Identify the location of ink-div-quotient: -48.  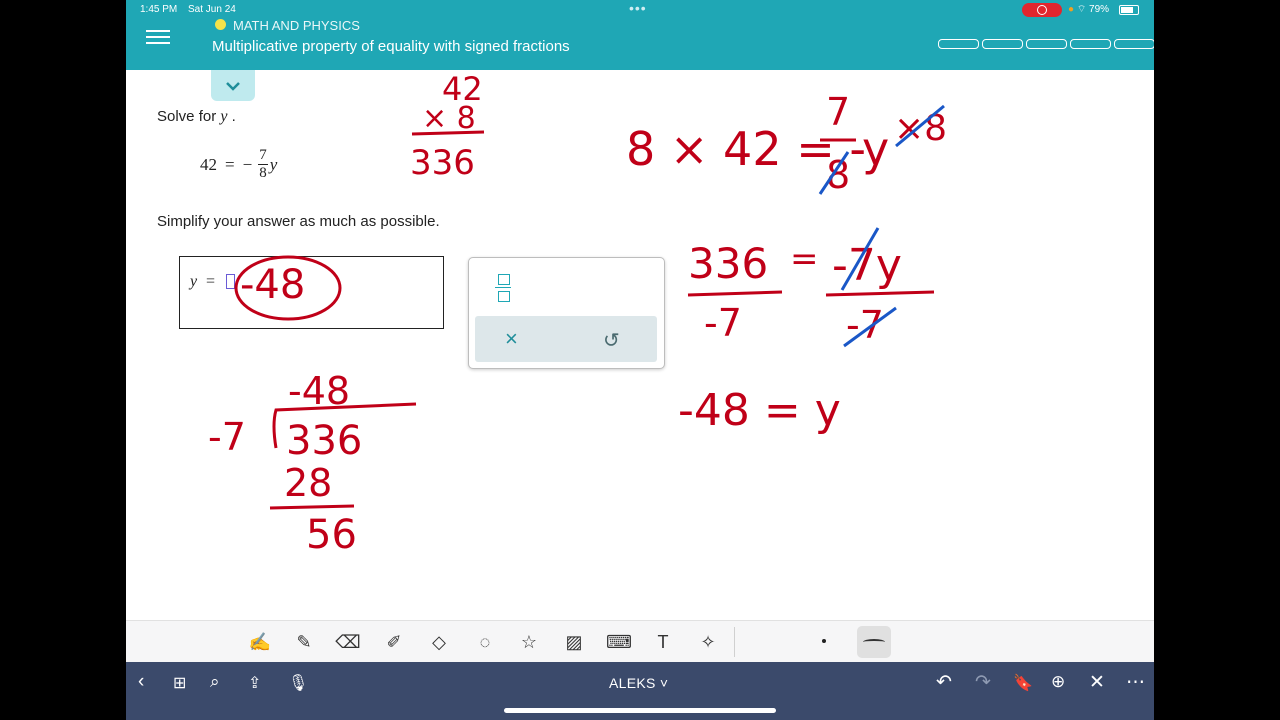
(319, 391).